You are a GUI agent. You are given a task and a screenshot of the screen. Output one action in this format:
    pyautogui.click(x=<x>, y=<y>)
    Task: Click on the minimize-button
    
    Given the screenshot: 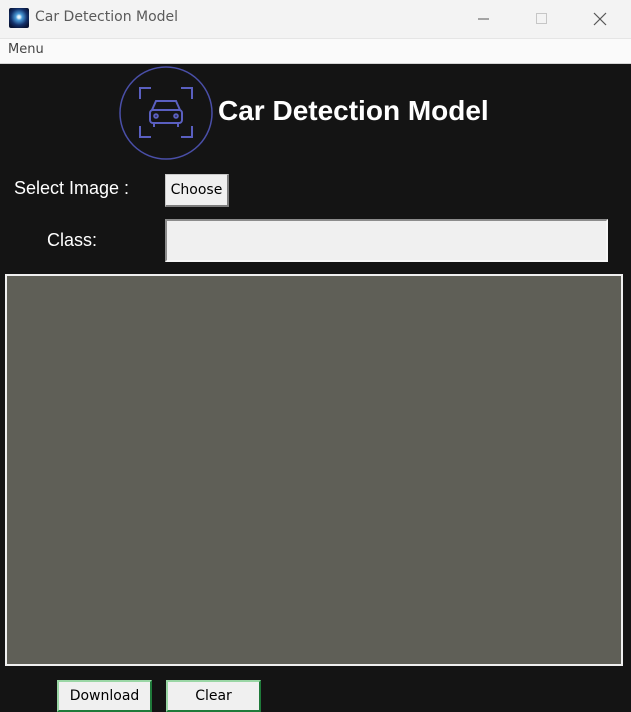 What is the action you would take?
    pyautogui.click(x=484, y=19)
    